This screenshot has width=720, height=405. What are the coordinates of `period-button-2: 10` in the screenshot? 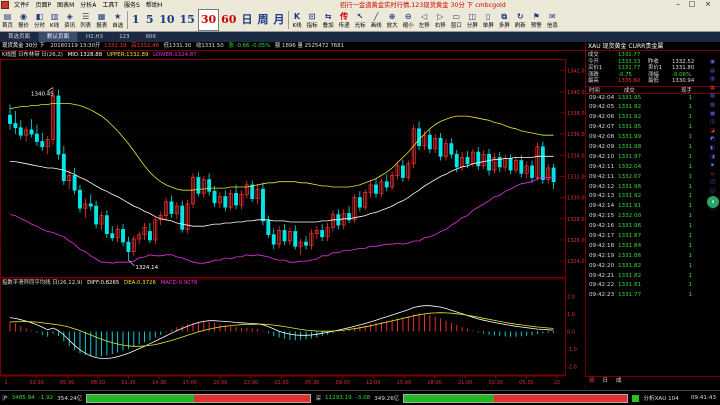 It's located at (167, 20).